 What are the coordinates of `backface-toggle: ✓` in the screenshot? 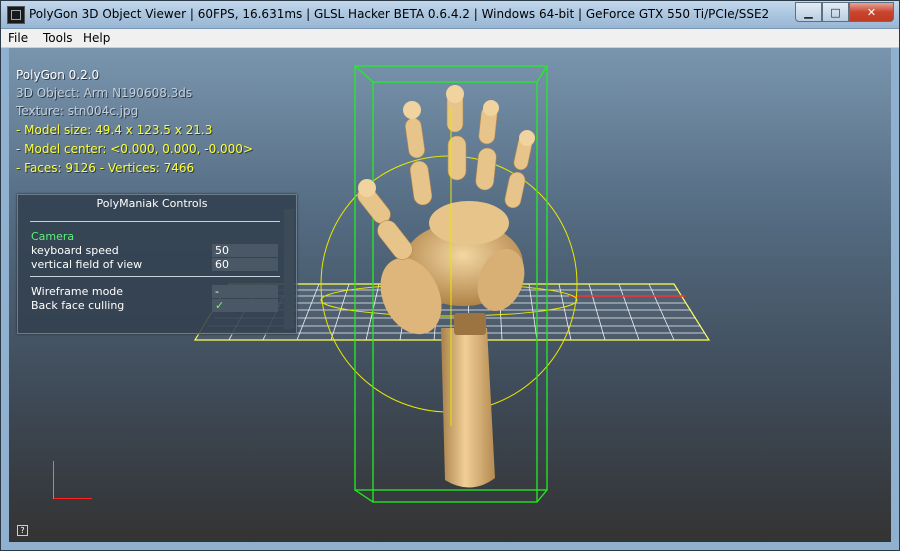 It's located at (245, 305).